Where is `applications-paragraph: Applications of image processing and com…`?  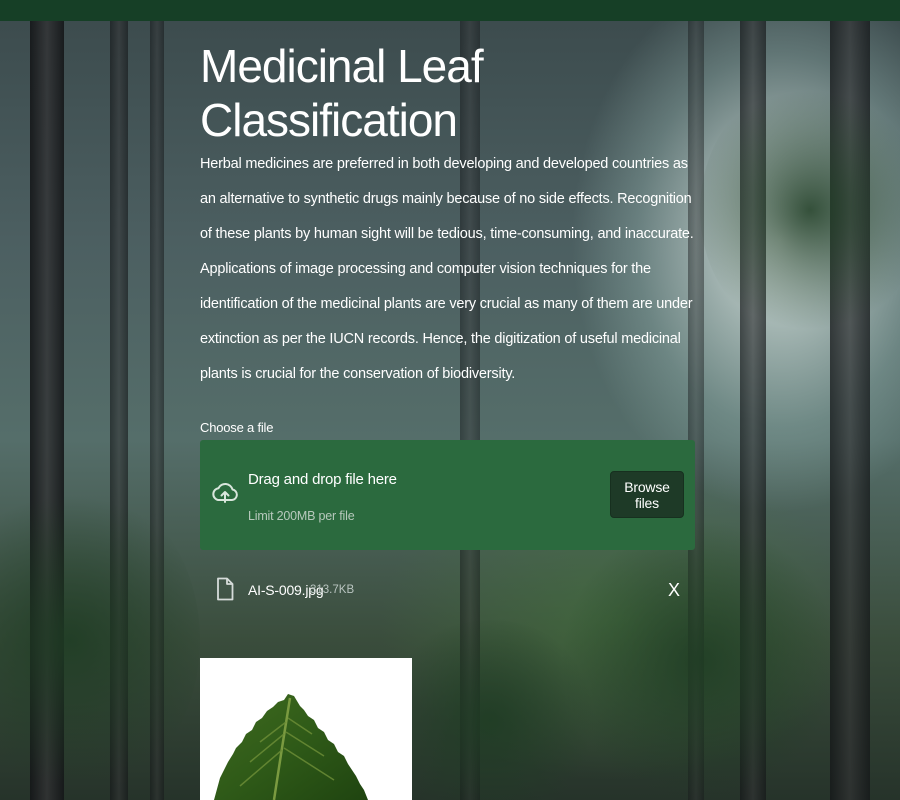 applications-paragraph: Applications of image processing and com… is located at coordinates (446, 321).